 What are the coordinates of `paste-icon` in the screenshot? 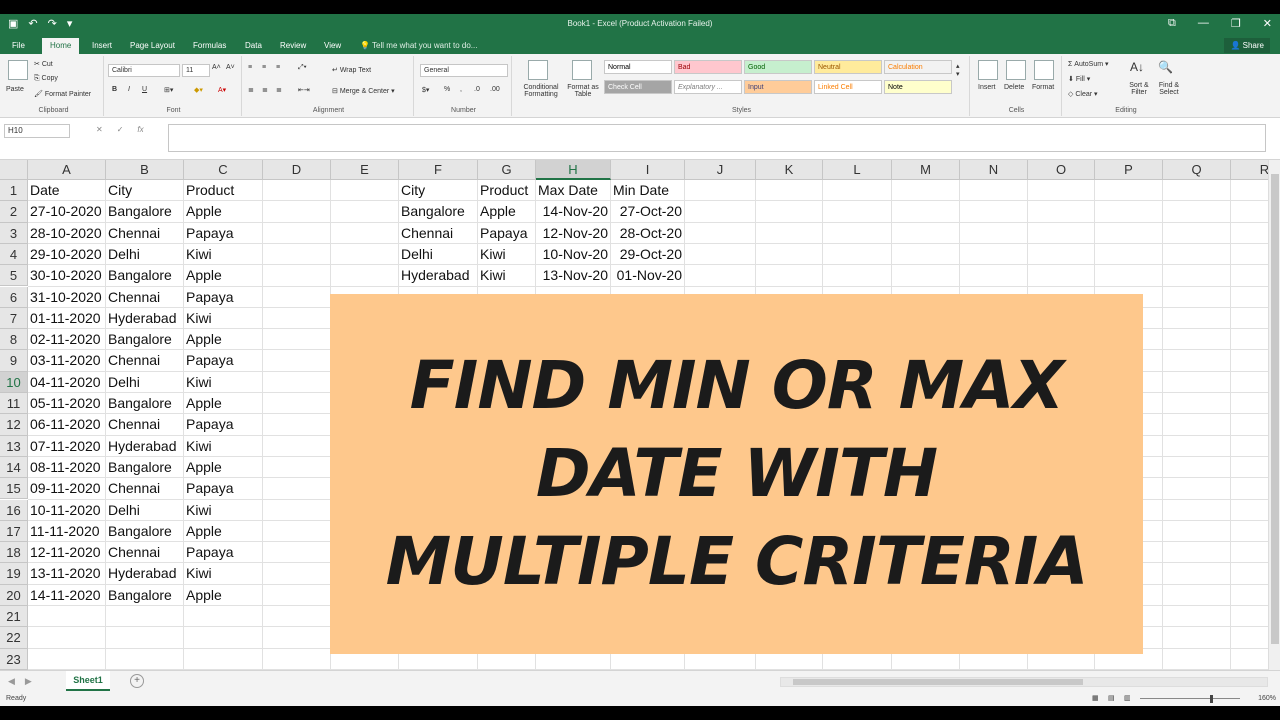 It's located at (18, 70).